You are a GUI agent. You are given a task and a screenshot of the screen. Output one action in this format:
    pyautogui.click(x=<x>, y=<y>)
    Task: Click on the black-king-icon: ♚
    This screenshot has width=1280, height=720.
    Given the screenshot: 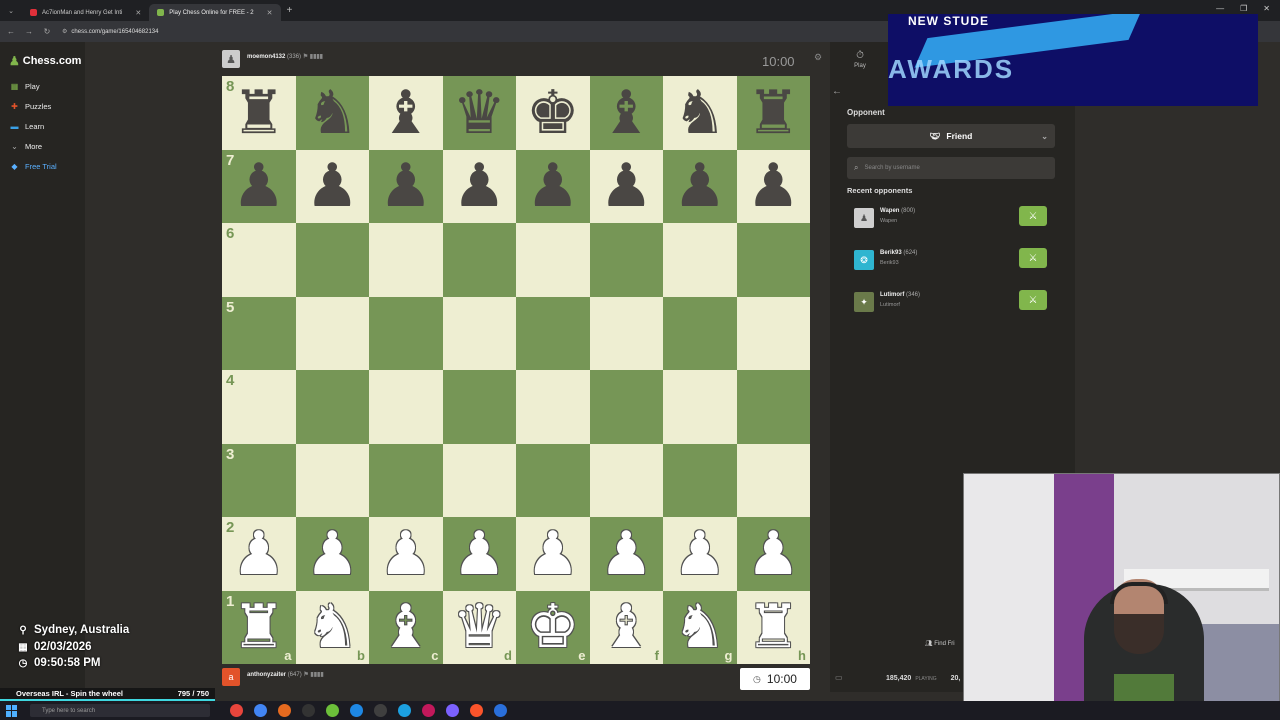 What is the action you would take?
    pyautogui.click(x=553, y=113)
    